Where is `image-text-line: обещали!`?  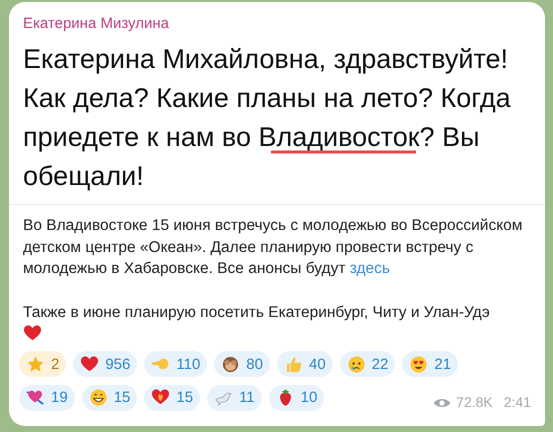
image-text-line: обещали! is located at coordinates (84, 176).